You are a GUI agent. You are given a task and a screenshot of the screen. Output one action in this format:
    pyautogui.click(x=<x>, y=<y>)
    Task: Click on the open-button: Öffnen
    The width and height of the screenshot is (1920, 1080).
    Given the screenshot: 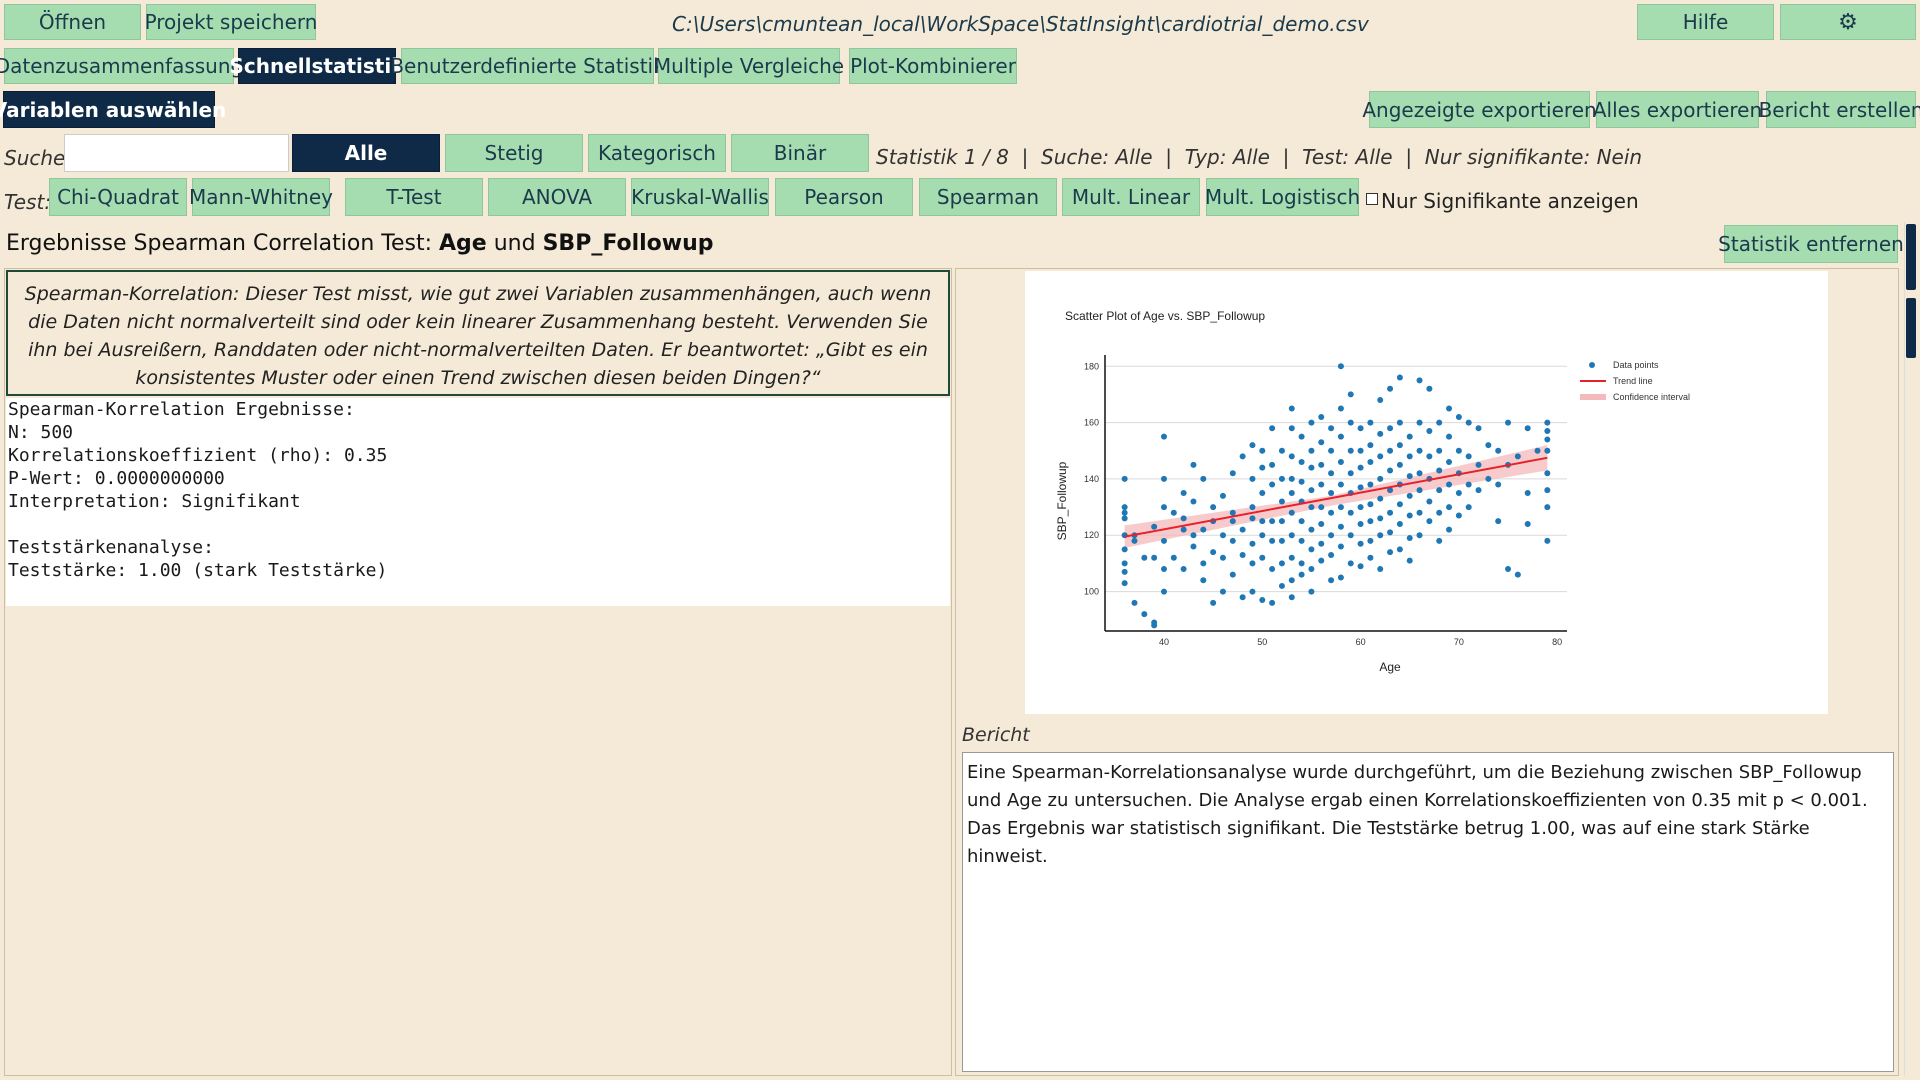 What is the action you would take?
    pyautogui.click(x=72, y=22)
    